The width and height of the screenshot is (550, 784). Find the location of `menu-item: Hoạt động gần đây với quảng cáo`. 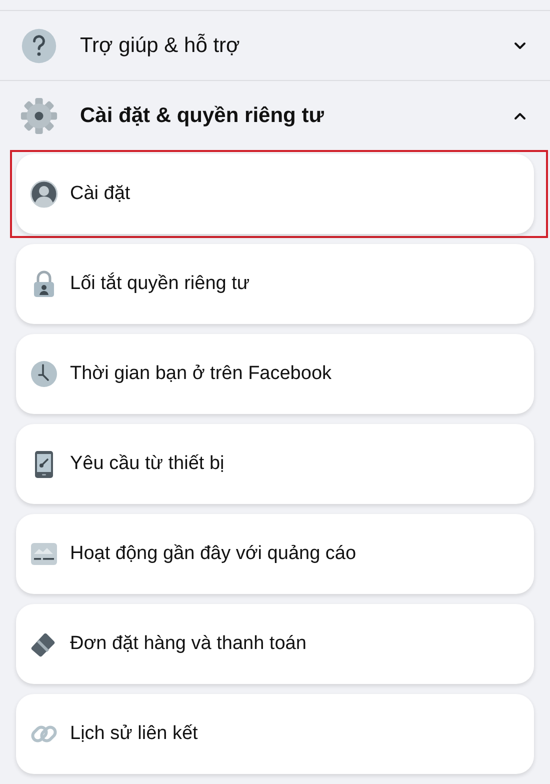

menu-item: Hoạt động gần đây với quảng cáo is located at coordinates (275, 554).